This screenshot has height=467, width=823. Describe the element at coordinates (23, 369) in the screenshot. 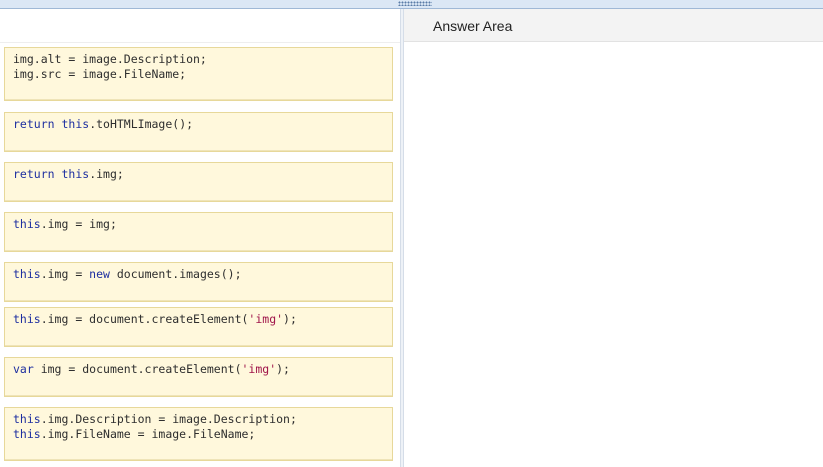

I see `code-keyword: var` at that location.